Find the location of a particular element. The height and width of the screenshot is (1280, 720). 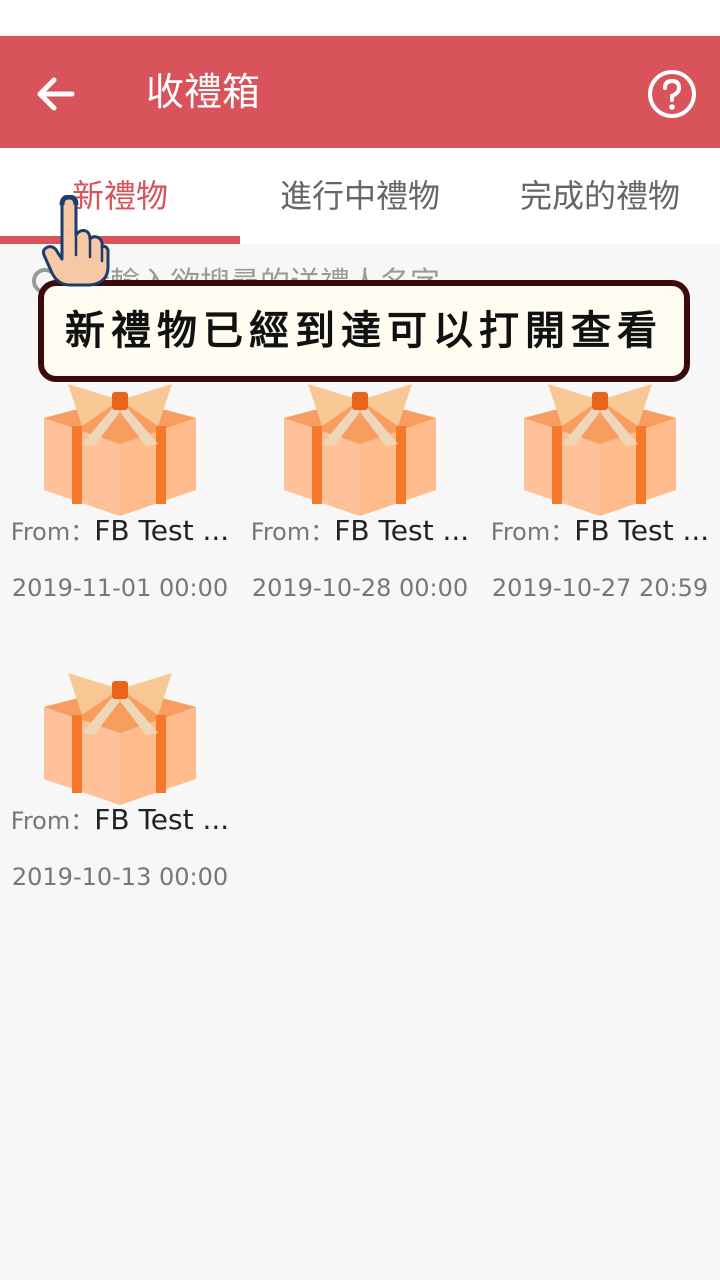

back-arrow-icon is located at coordinates (56, 94).